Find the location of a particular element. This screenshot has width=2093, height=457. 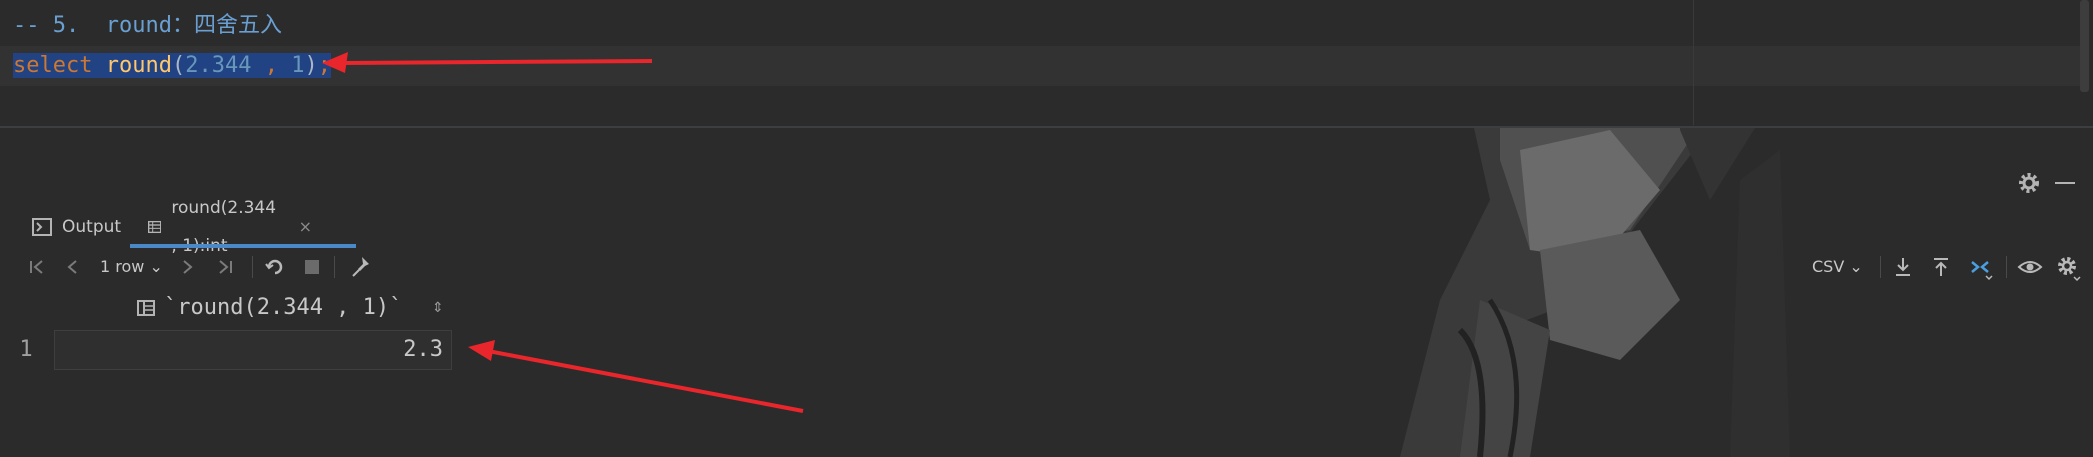

semicolon: ; is located at coordinates (324, 65).